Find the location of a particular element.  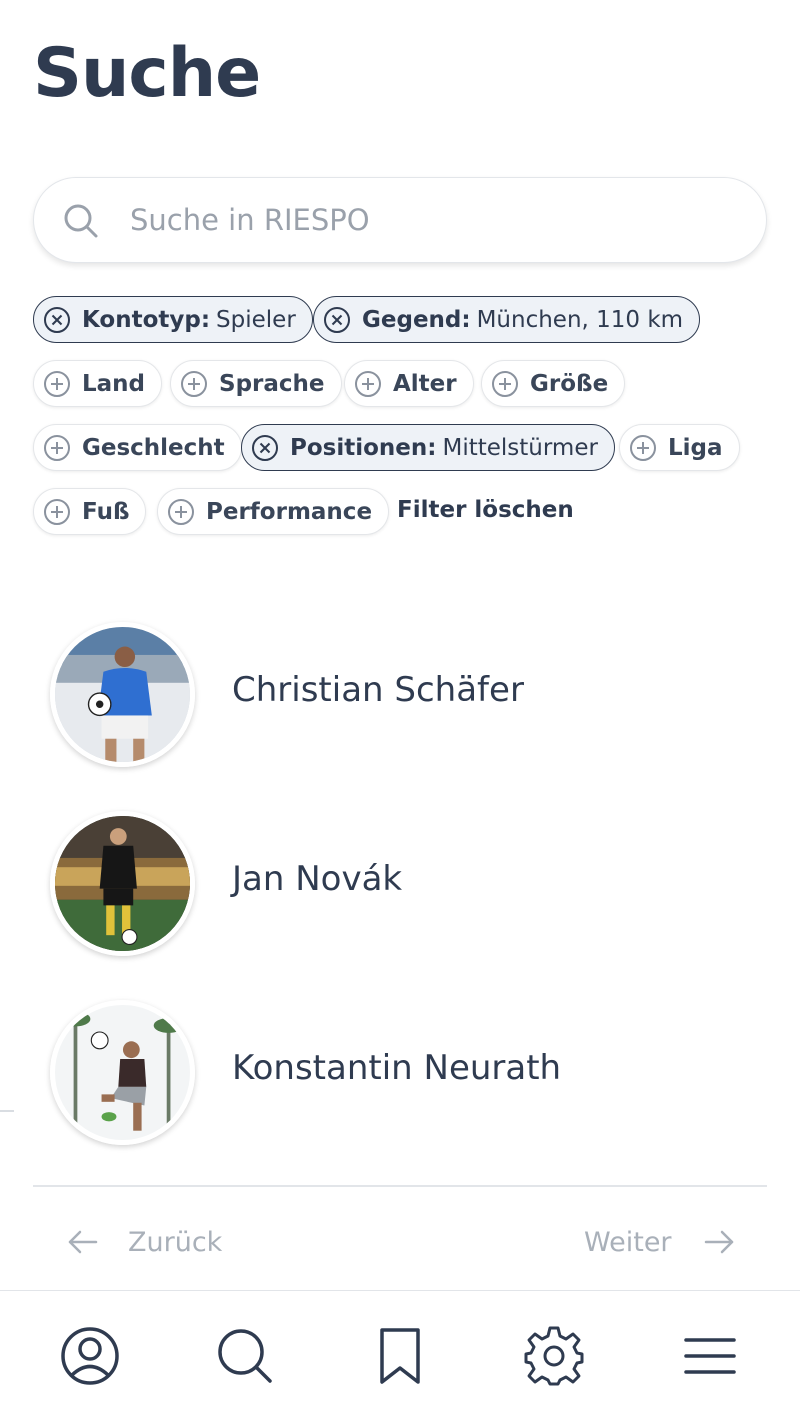

profile-icon is located at coordinates (90, 1356).